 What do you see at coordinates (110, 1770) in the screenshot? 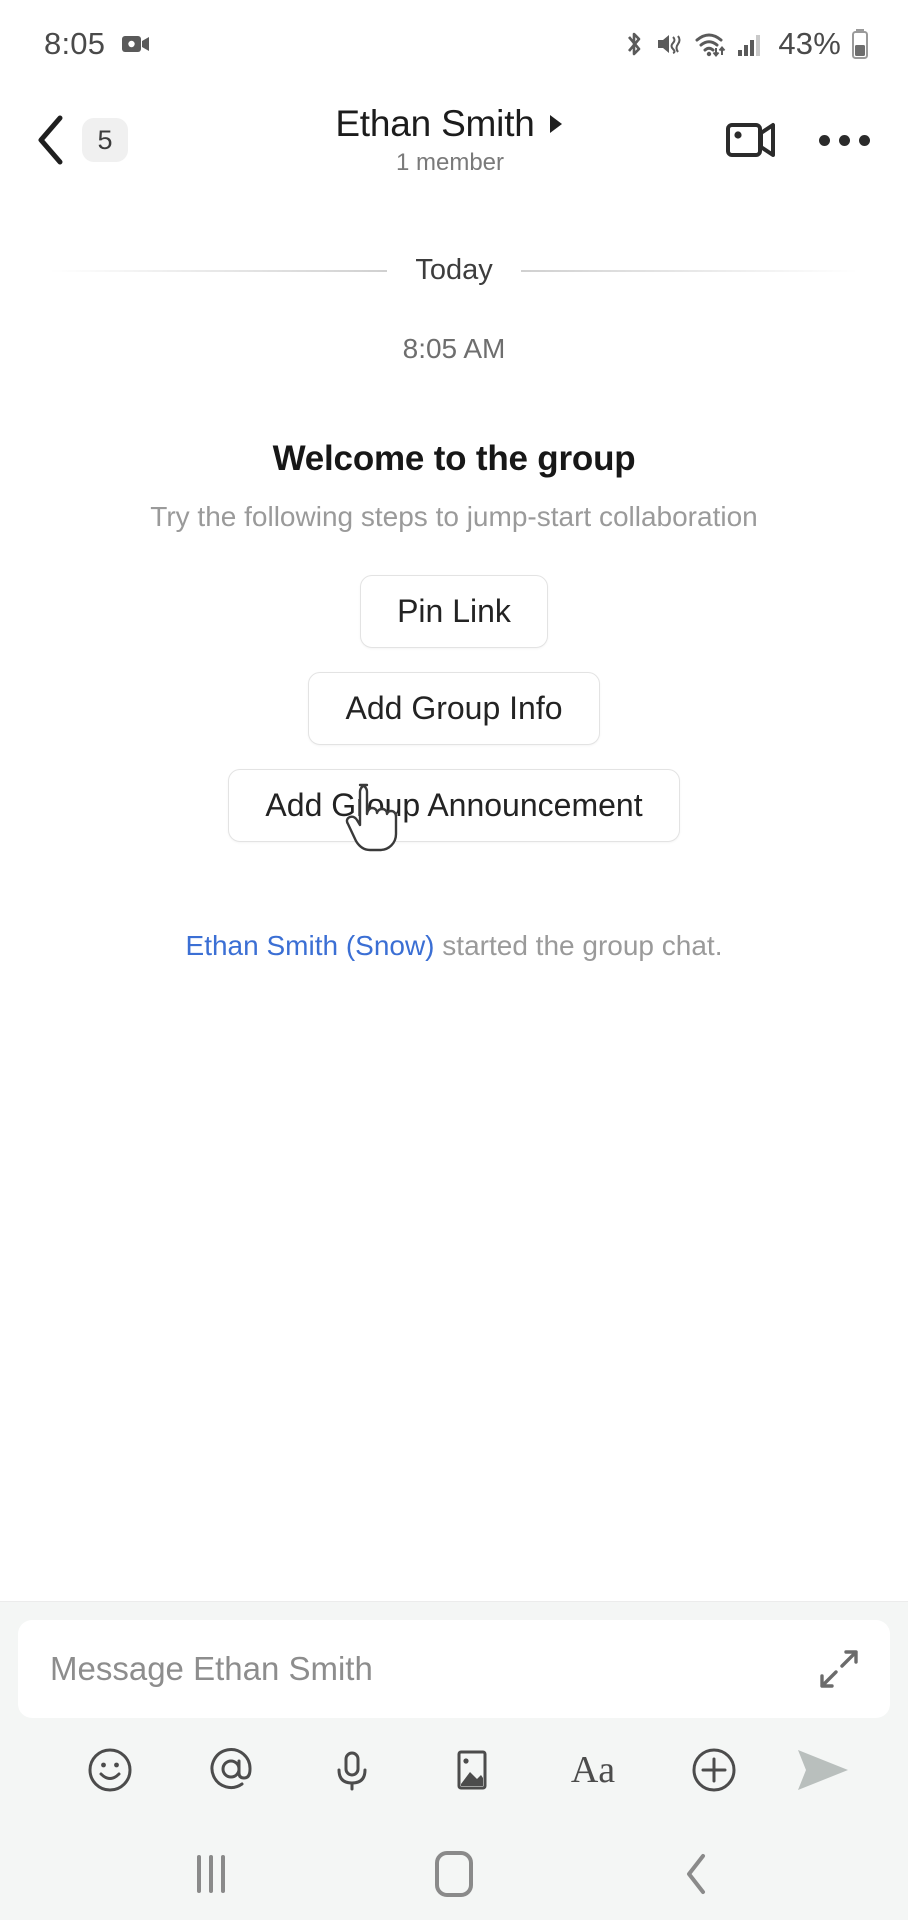
I see `emoji-icon` at bounding box center [110, 1770].